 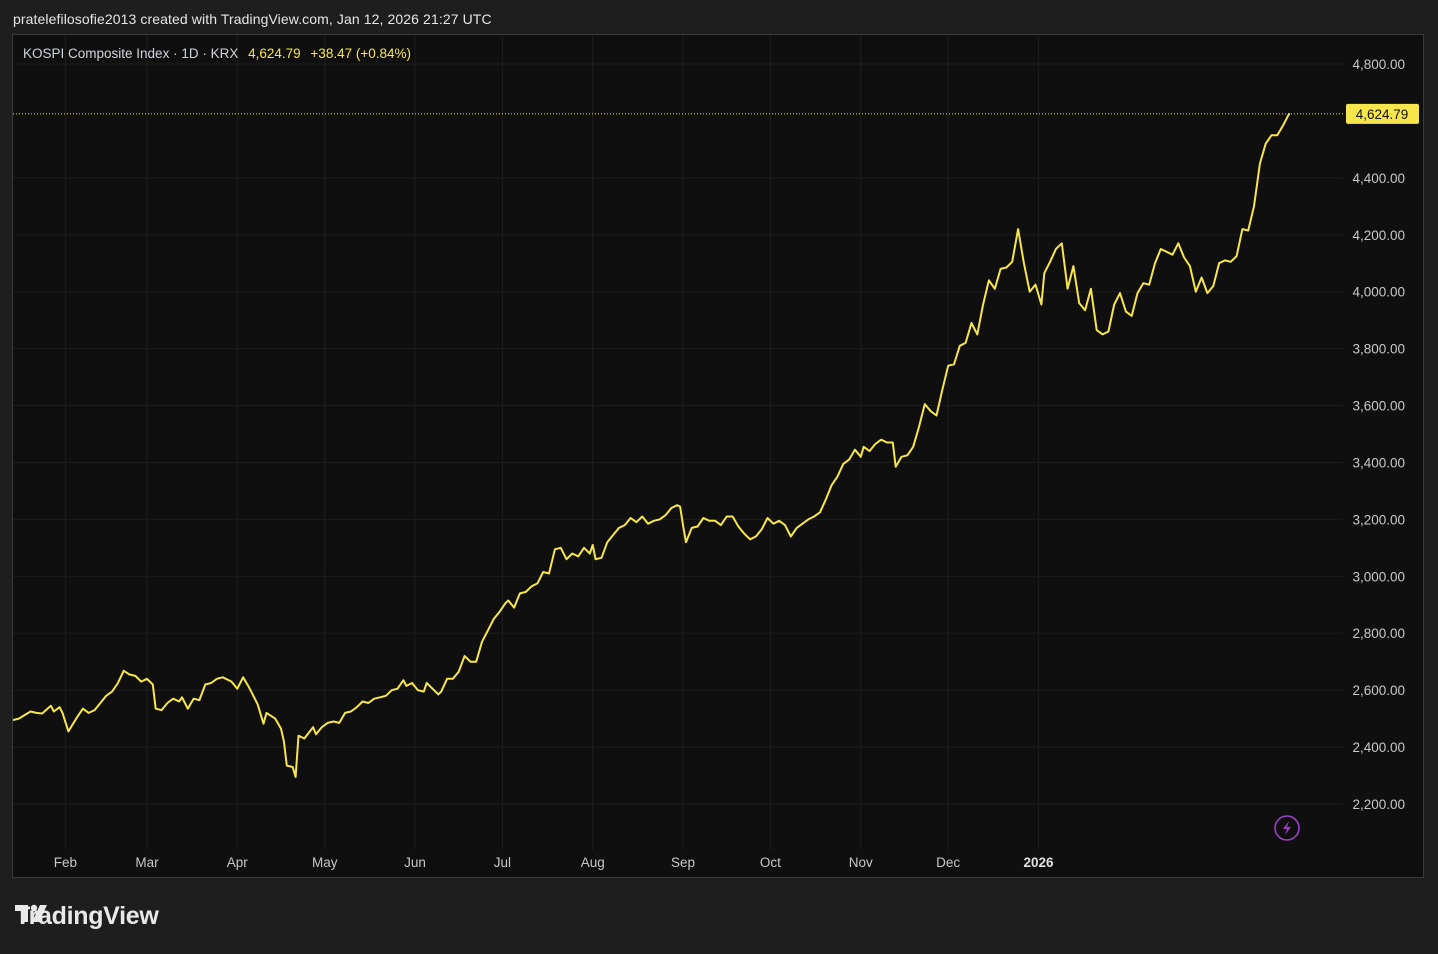 I want to click on x-tick-label: Oct, so click(x=770, y=862).